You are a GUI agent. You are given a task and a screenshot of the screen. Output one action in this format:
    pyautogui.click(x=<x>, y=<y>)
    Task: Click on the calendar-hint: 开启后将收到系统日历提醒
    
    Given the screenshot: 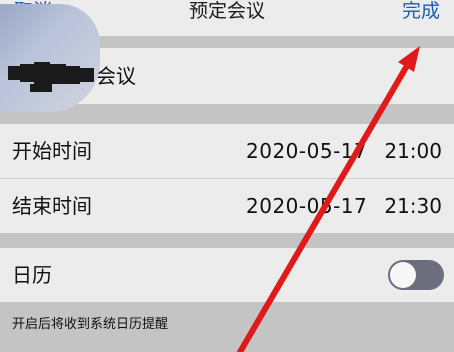 What is the action you would take?
    pyautogui.click(x=90, y=324)
    